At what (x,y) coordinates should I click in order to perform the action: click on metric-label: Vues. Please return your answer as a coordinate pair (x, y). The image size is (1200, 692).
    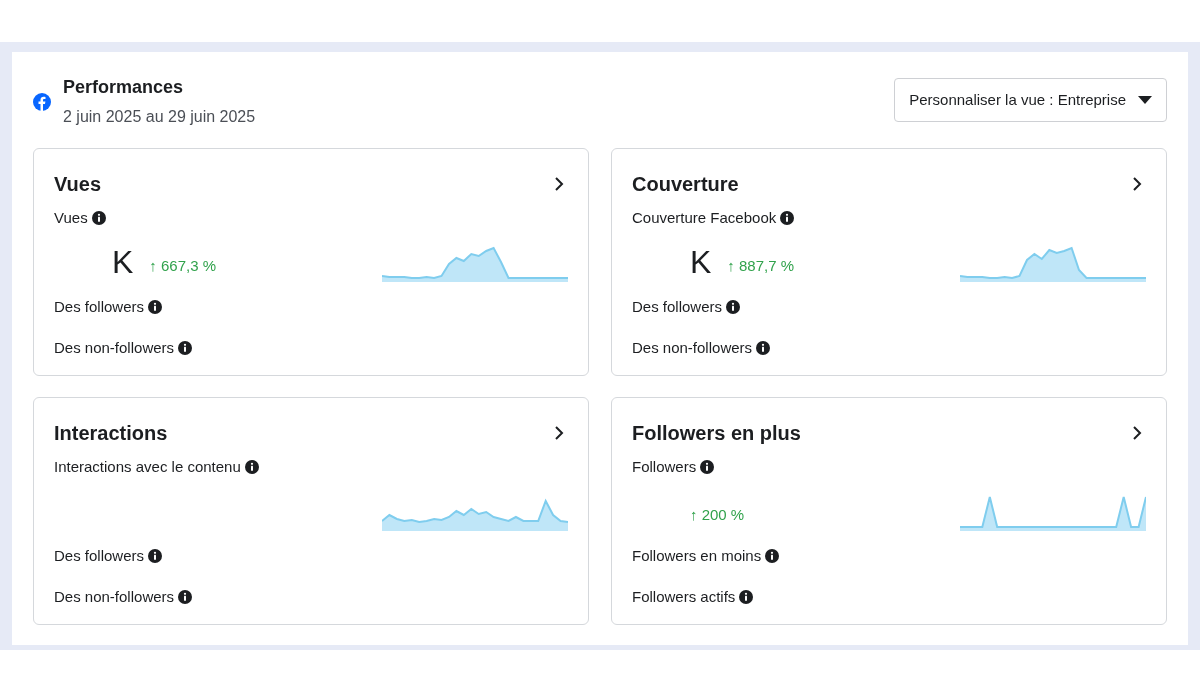
    Looking at the image, I should click on (71, 218).